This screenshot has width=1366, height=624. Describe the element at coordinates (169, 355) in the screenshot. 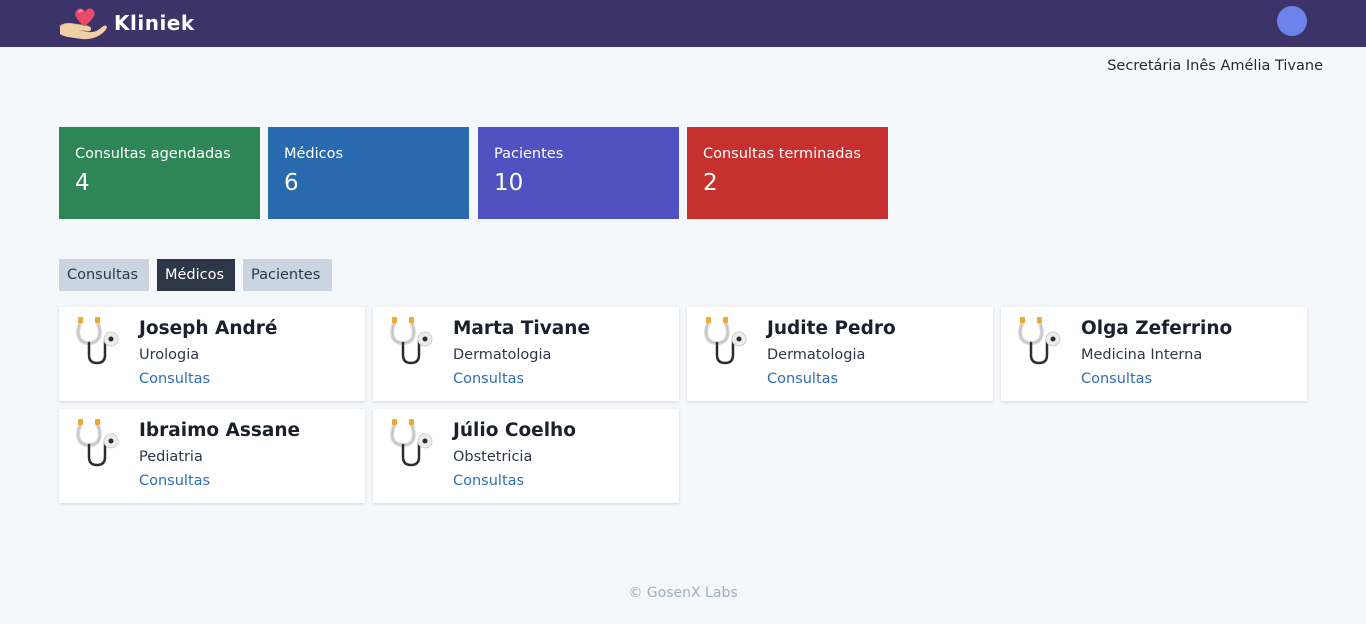

I see `doctor-specialty: Urologia` at that location.